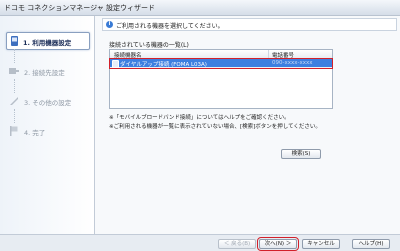 The width and height of the screenshot is (400, 251). Describe the element at coordinates (268, 54) in the screenshot. I see `column-divider` at that location.